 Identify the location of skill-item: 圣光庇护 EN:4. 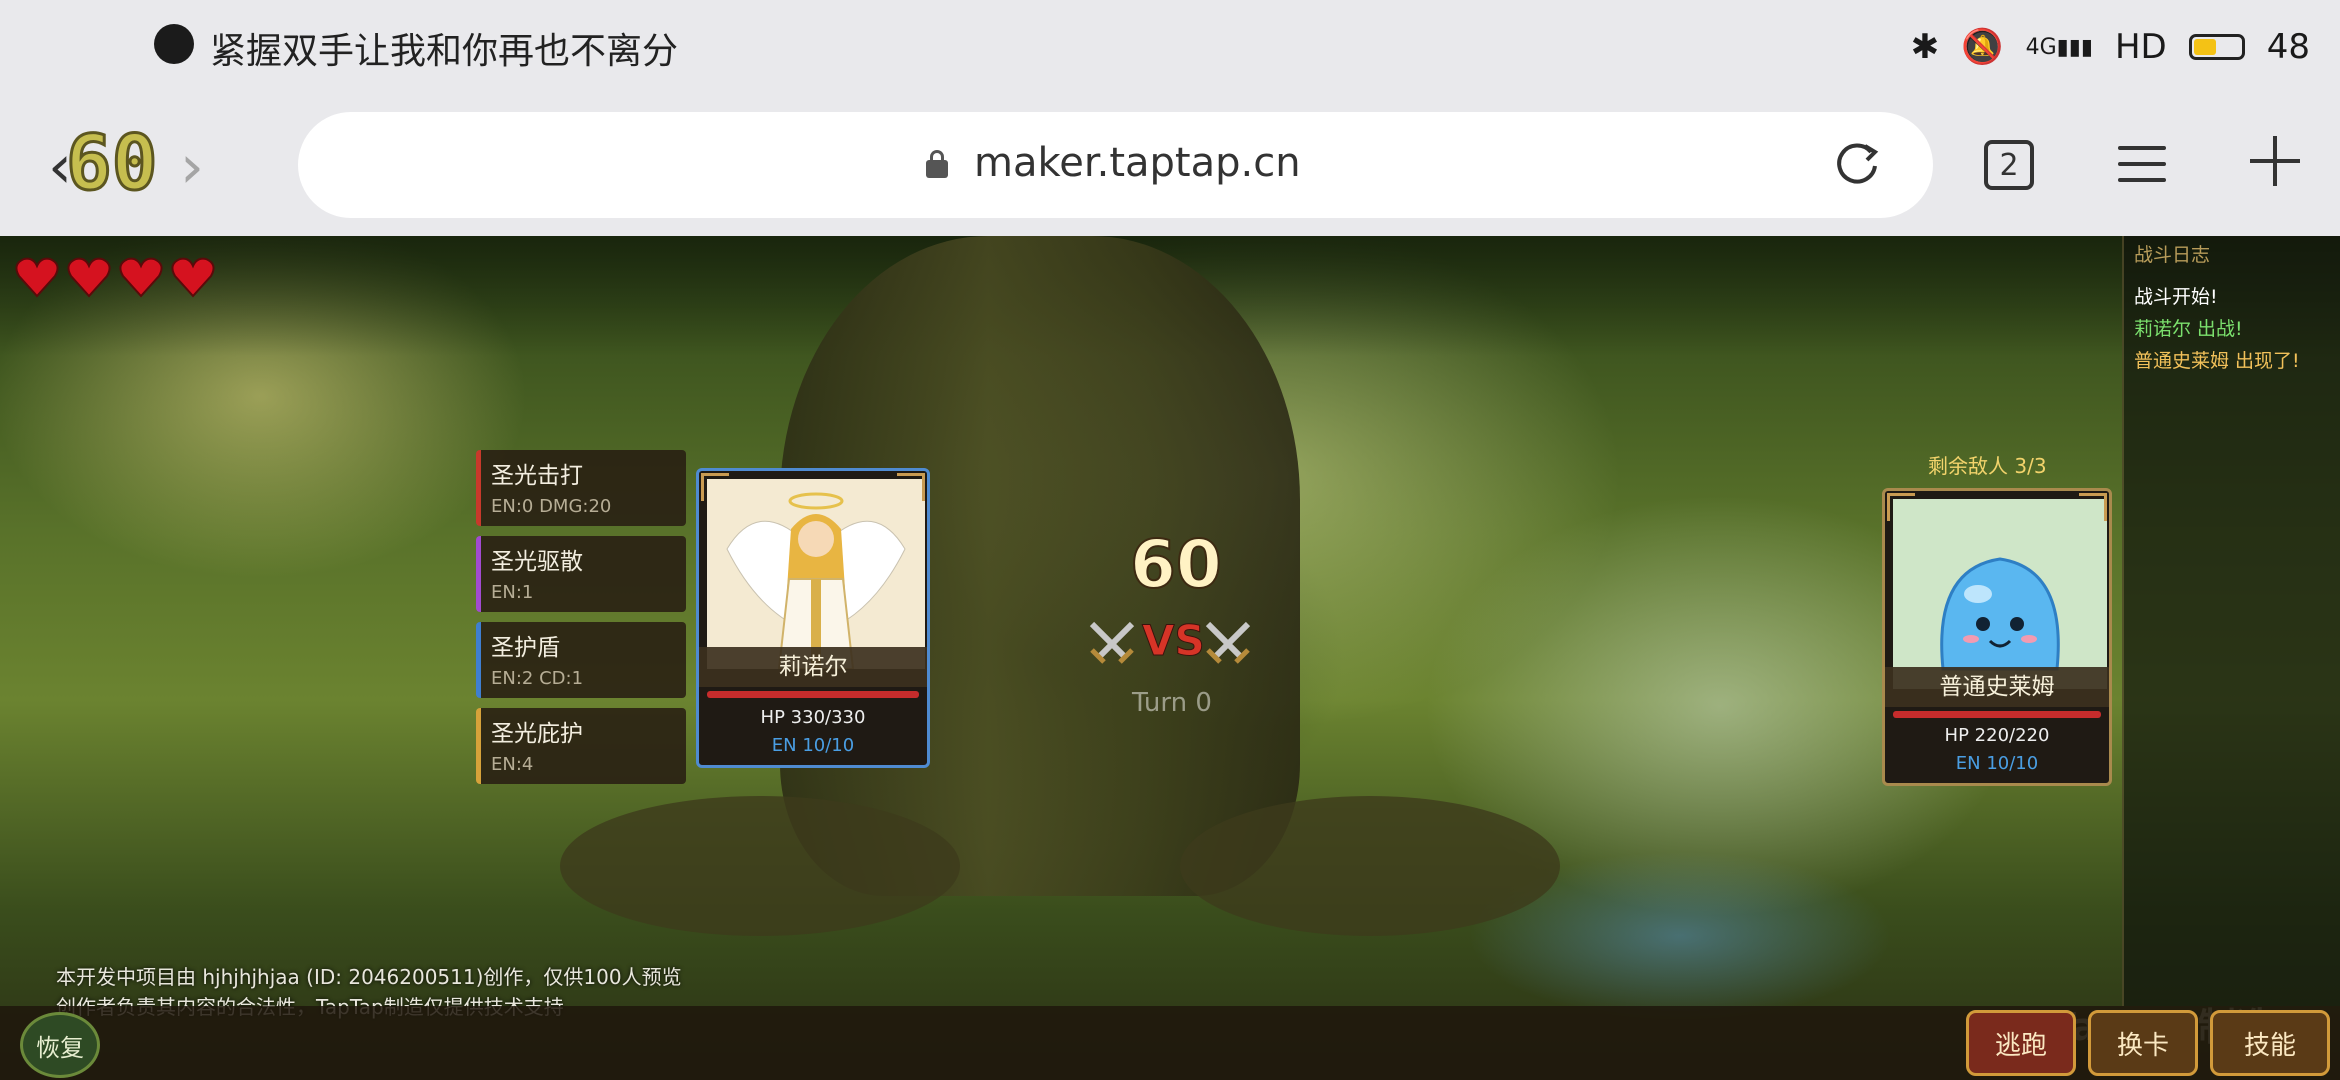
(581, 746).